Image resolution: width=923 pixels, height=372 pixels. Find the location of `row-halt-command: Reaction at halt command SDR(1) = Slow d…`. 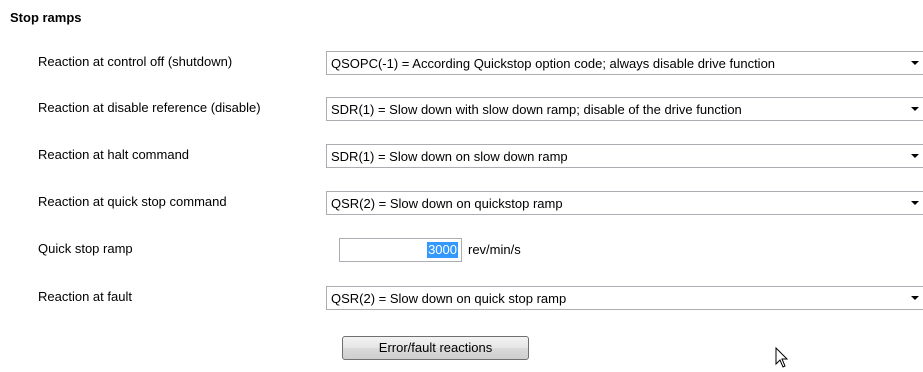

row-halt-command: Reaction at halt command SDR(1) = Slow d… is located at coordinates (461, 157).